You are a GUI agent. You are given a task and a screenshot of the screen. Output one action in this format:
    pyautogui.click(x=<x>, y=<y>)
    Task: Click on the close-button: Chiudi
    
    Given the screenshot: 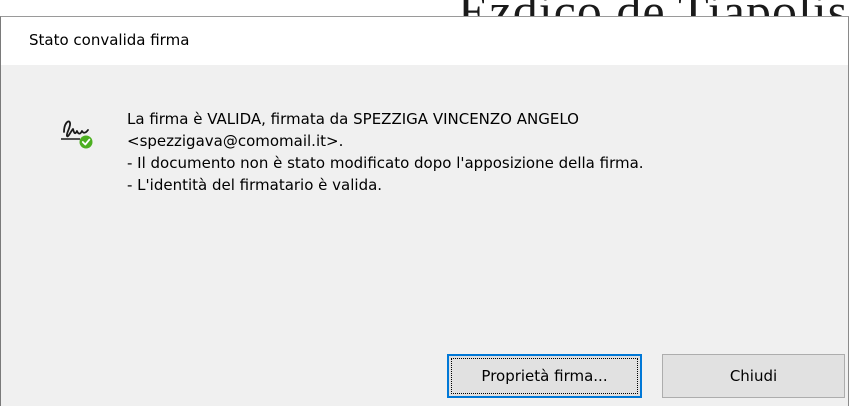 What is the action you would take?
    pyautogui.click(x=753, y=376)
    